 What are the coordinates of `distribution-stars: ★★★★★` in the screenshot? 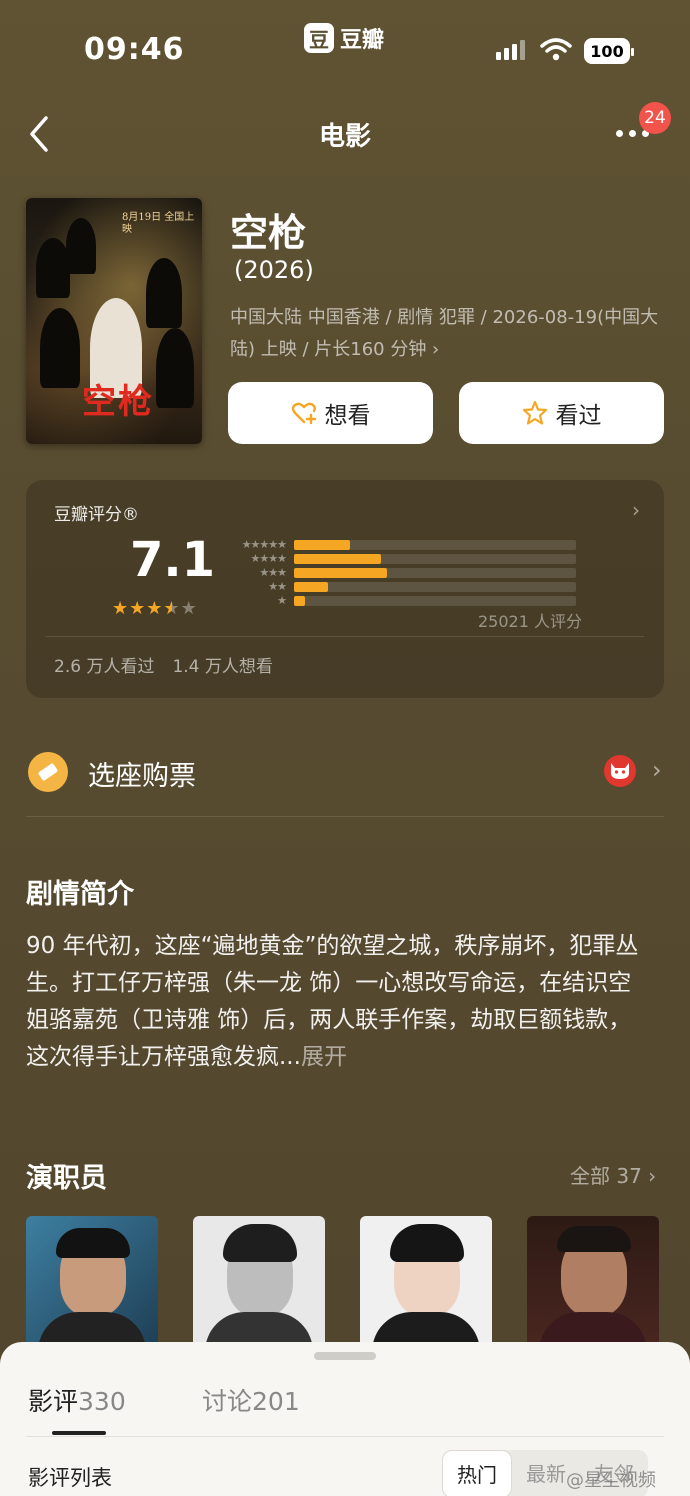 It's located at (264, 544).